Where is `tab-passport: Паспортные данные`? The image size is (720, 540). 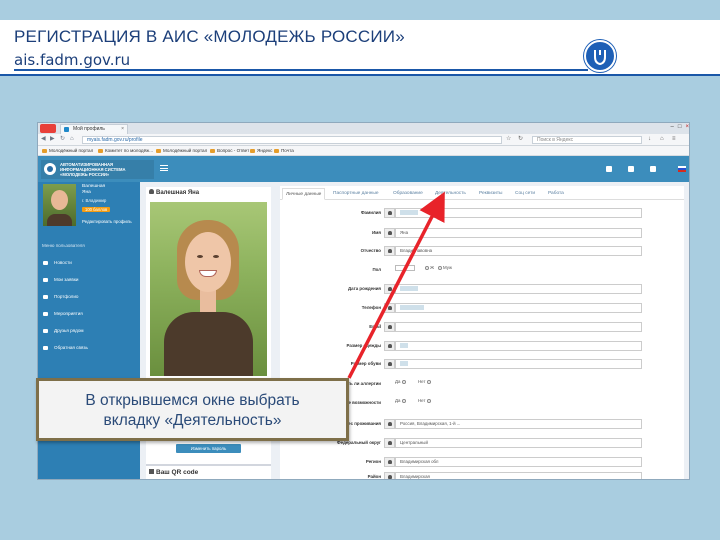
tab-passport: Паспортные данные is located at coordinates (356, 194).